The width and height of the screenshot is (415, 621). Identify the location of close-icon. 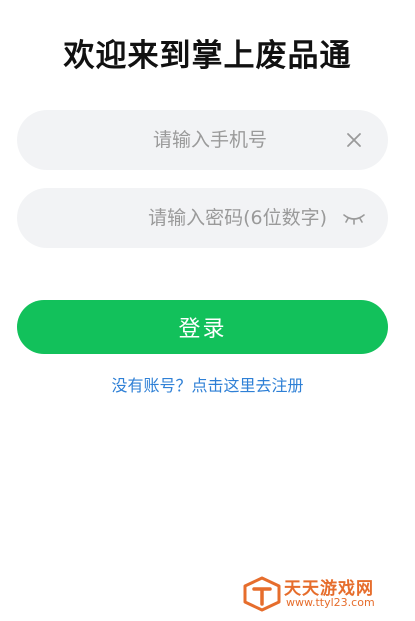
(354, 140).